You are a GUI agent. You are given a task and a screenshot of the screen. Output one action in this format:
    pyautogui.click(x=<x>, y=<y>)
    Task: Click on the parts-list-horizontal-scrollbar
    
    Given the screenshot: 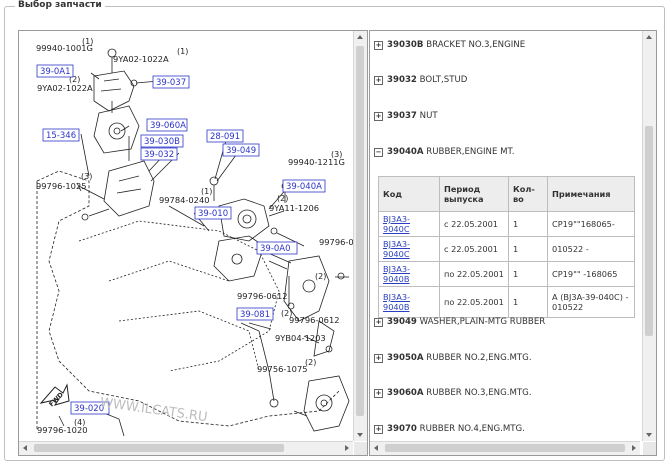 What is the action you would take?
    pyautogui.click(x=505, y=448)
    